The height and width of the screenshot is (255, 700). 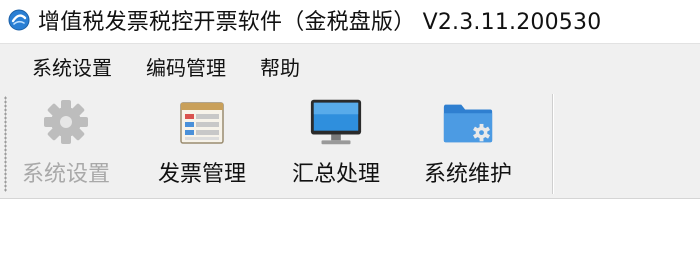 I want to click on toolbar-summary-processing-label: 汇总处理, so click(x=336, y=174).